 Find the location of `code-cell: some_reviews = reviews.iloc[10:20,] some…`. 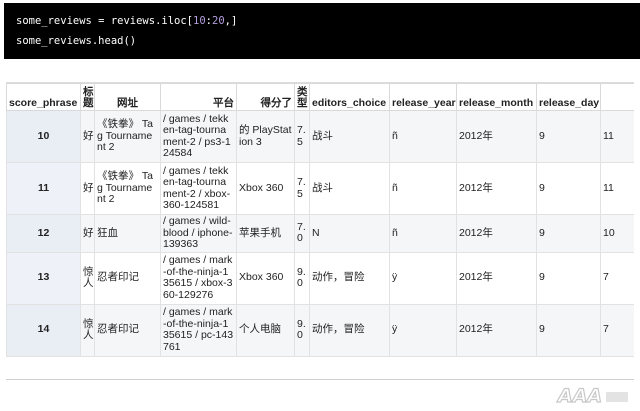

code-cell: some_reviews = reviews.iloc[10:20,] some… is located at coordinates (322, 31).